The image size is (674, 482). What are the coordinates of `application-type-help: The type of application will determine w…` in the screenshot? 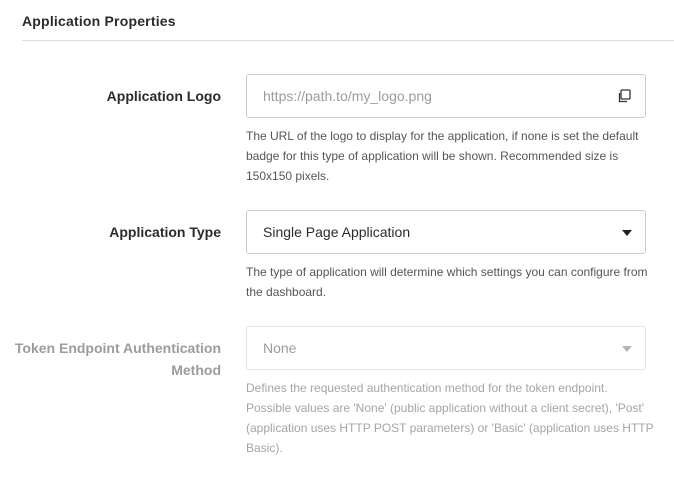 It's located at (447, 282).